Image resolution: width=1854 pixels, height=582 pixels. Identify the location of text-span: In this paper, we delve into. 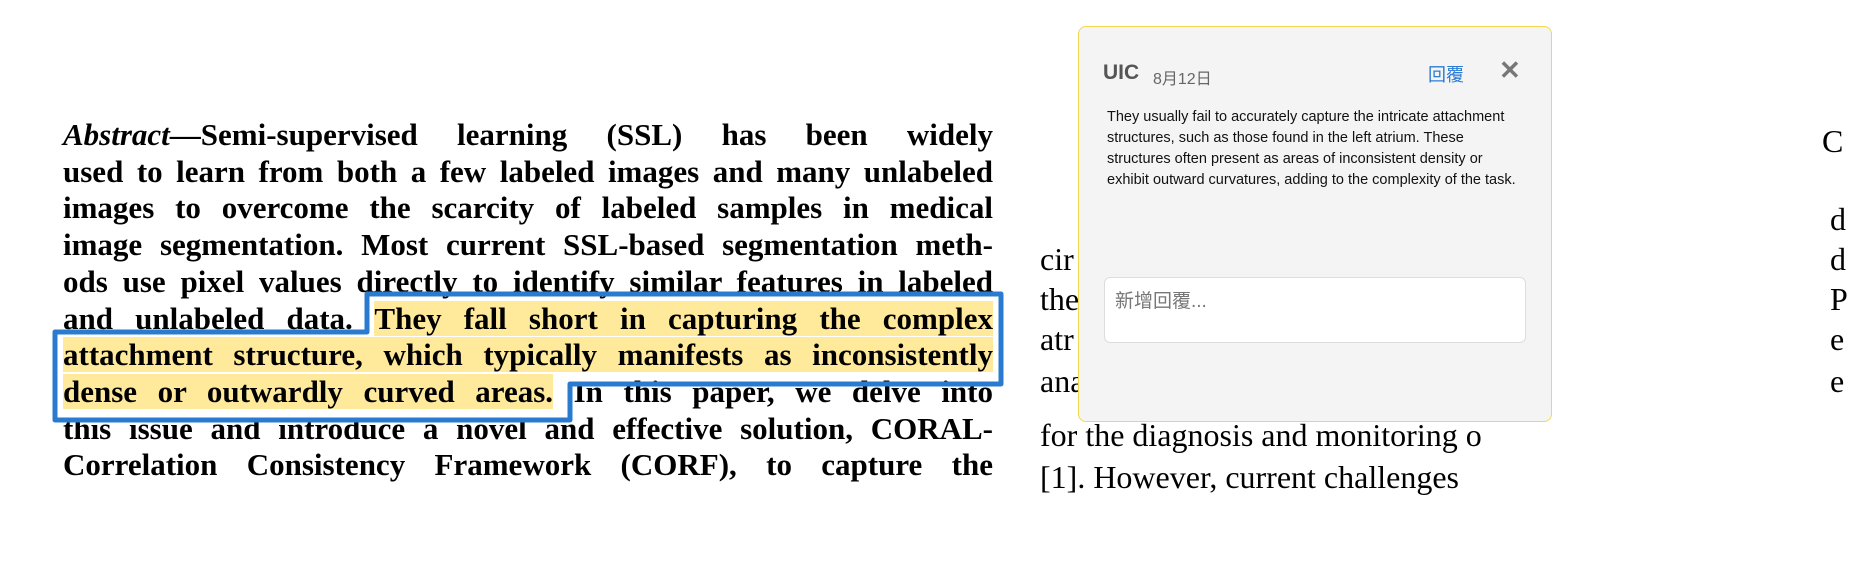
(773, 391).